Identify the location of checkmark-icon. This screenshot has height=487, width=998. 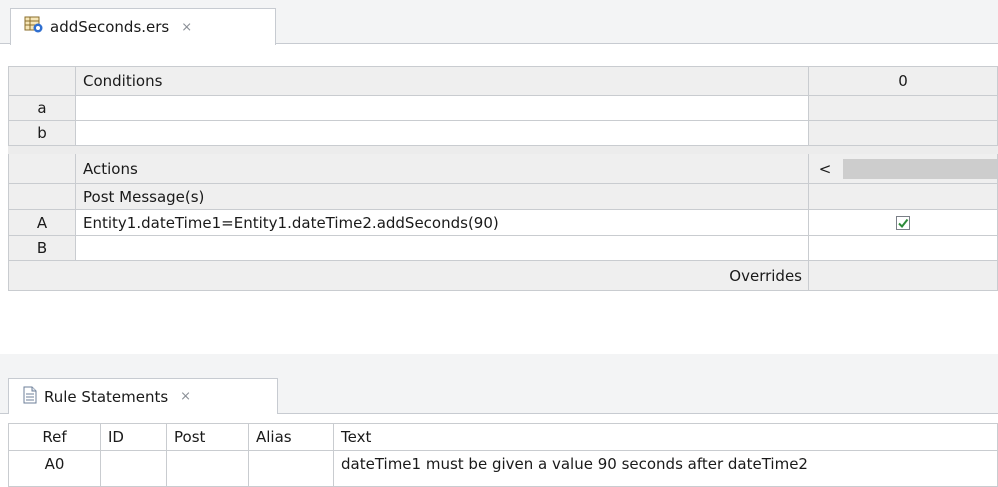
(903, 223).